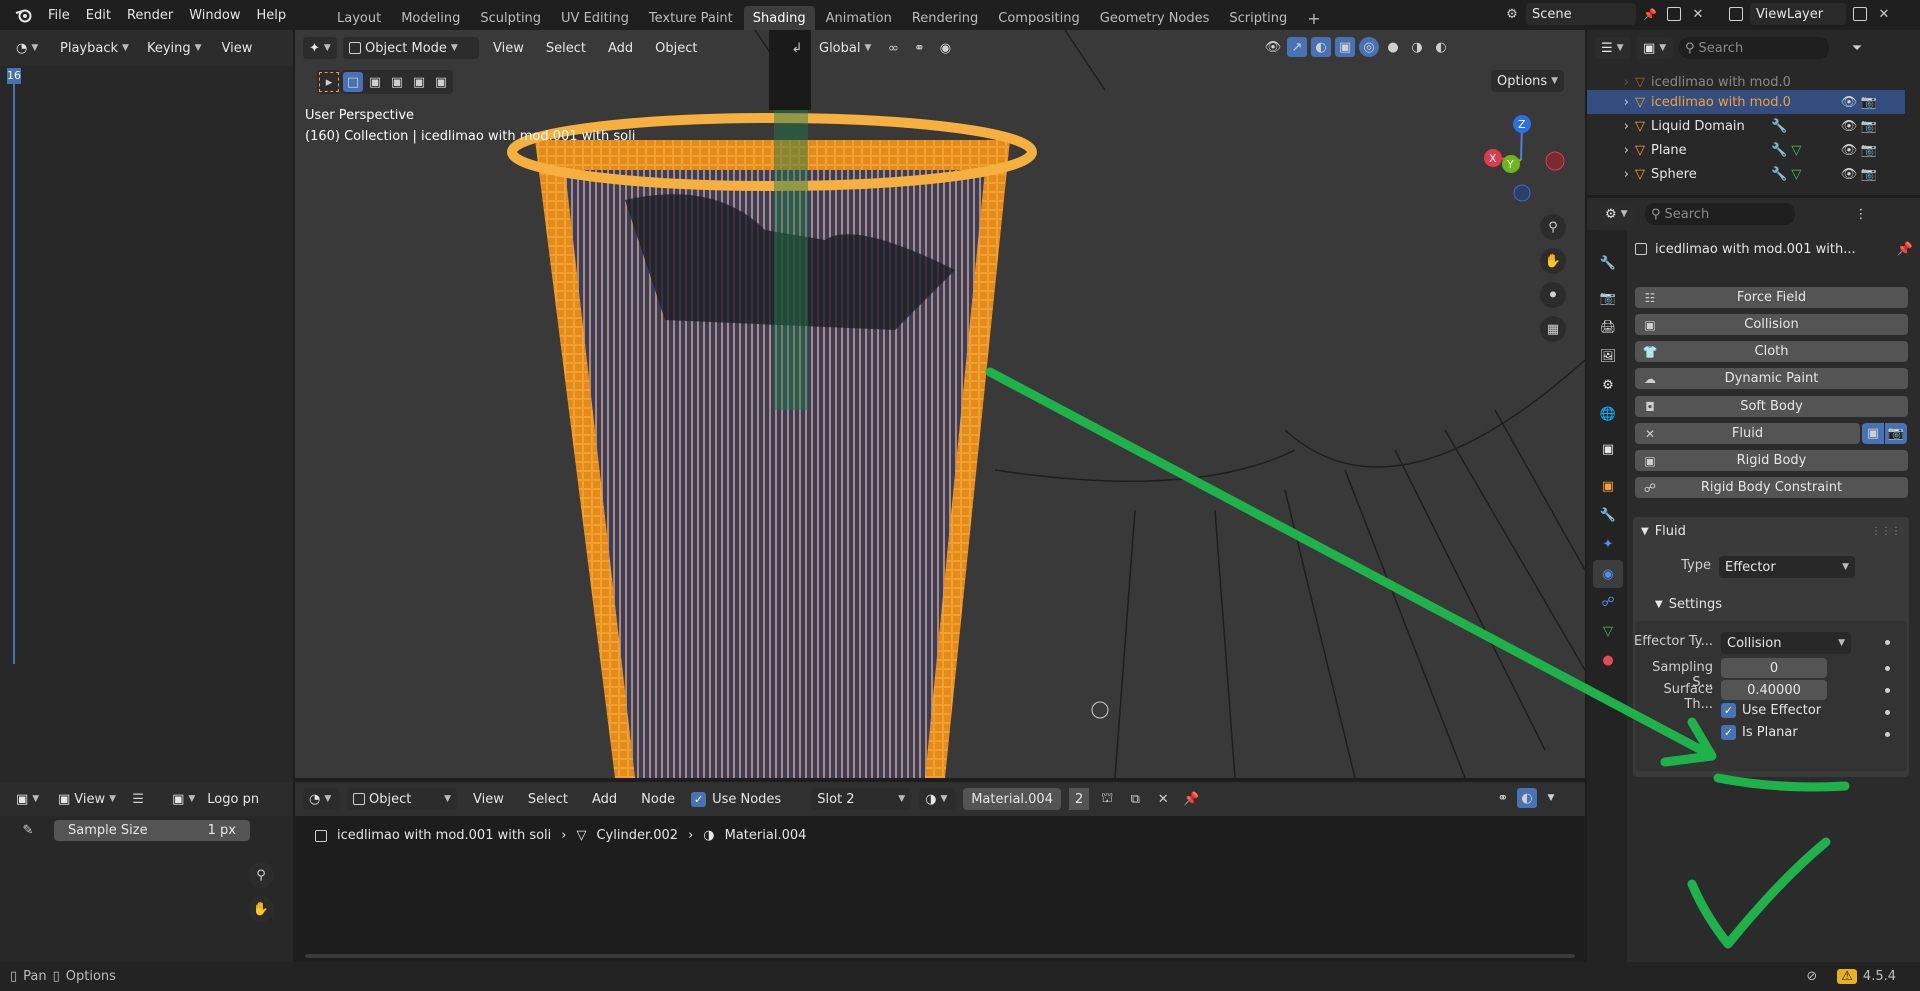 Image resolution: width=1920 pixels, height=991 pixels. What do you see at coordinates (1297, 47) in the screenshot?
I see `gizmo-toggle-icon: ↗` at bounding box center [1297, 47].